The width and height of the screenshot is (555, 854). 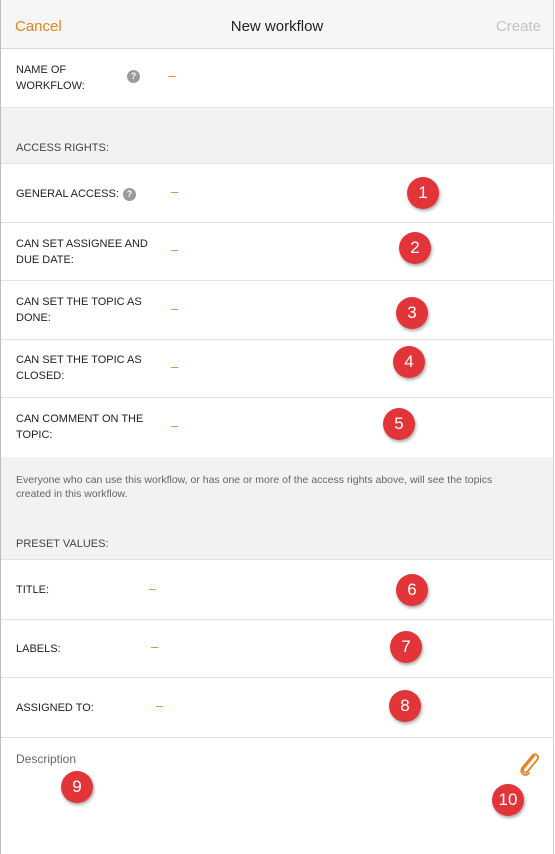 I want to click on preset-assigned-row: ASSIGNED TO: –, so click(x=277, y=708).